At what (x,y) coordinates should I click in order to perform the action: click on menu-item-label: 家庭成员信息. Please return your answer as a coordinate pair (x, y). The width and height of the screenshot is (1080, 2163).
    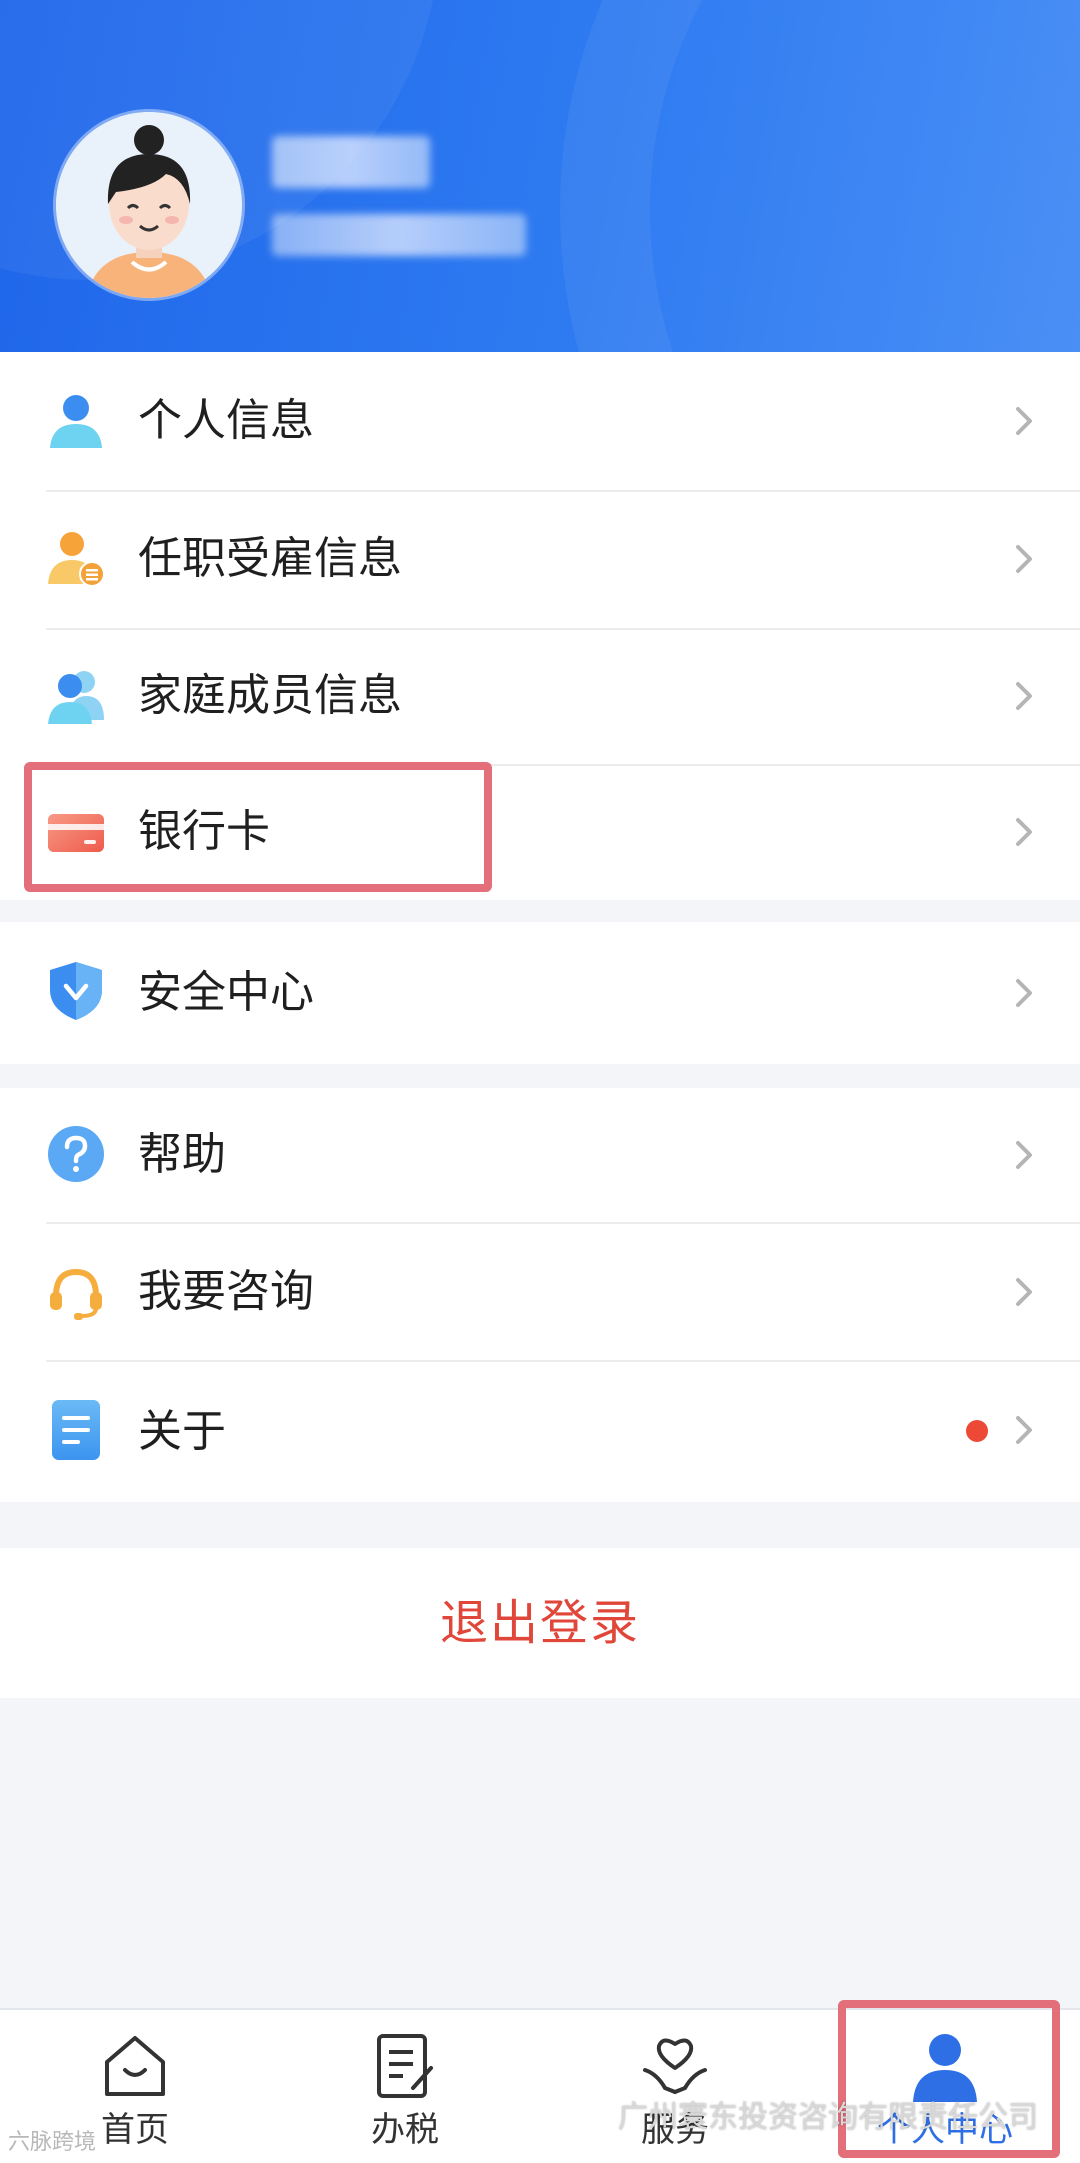
    Looking at the image, I should click on (270, 695).